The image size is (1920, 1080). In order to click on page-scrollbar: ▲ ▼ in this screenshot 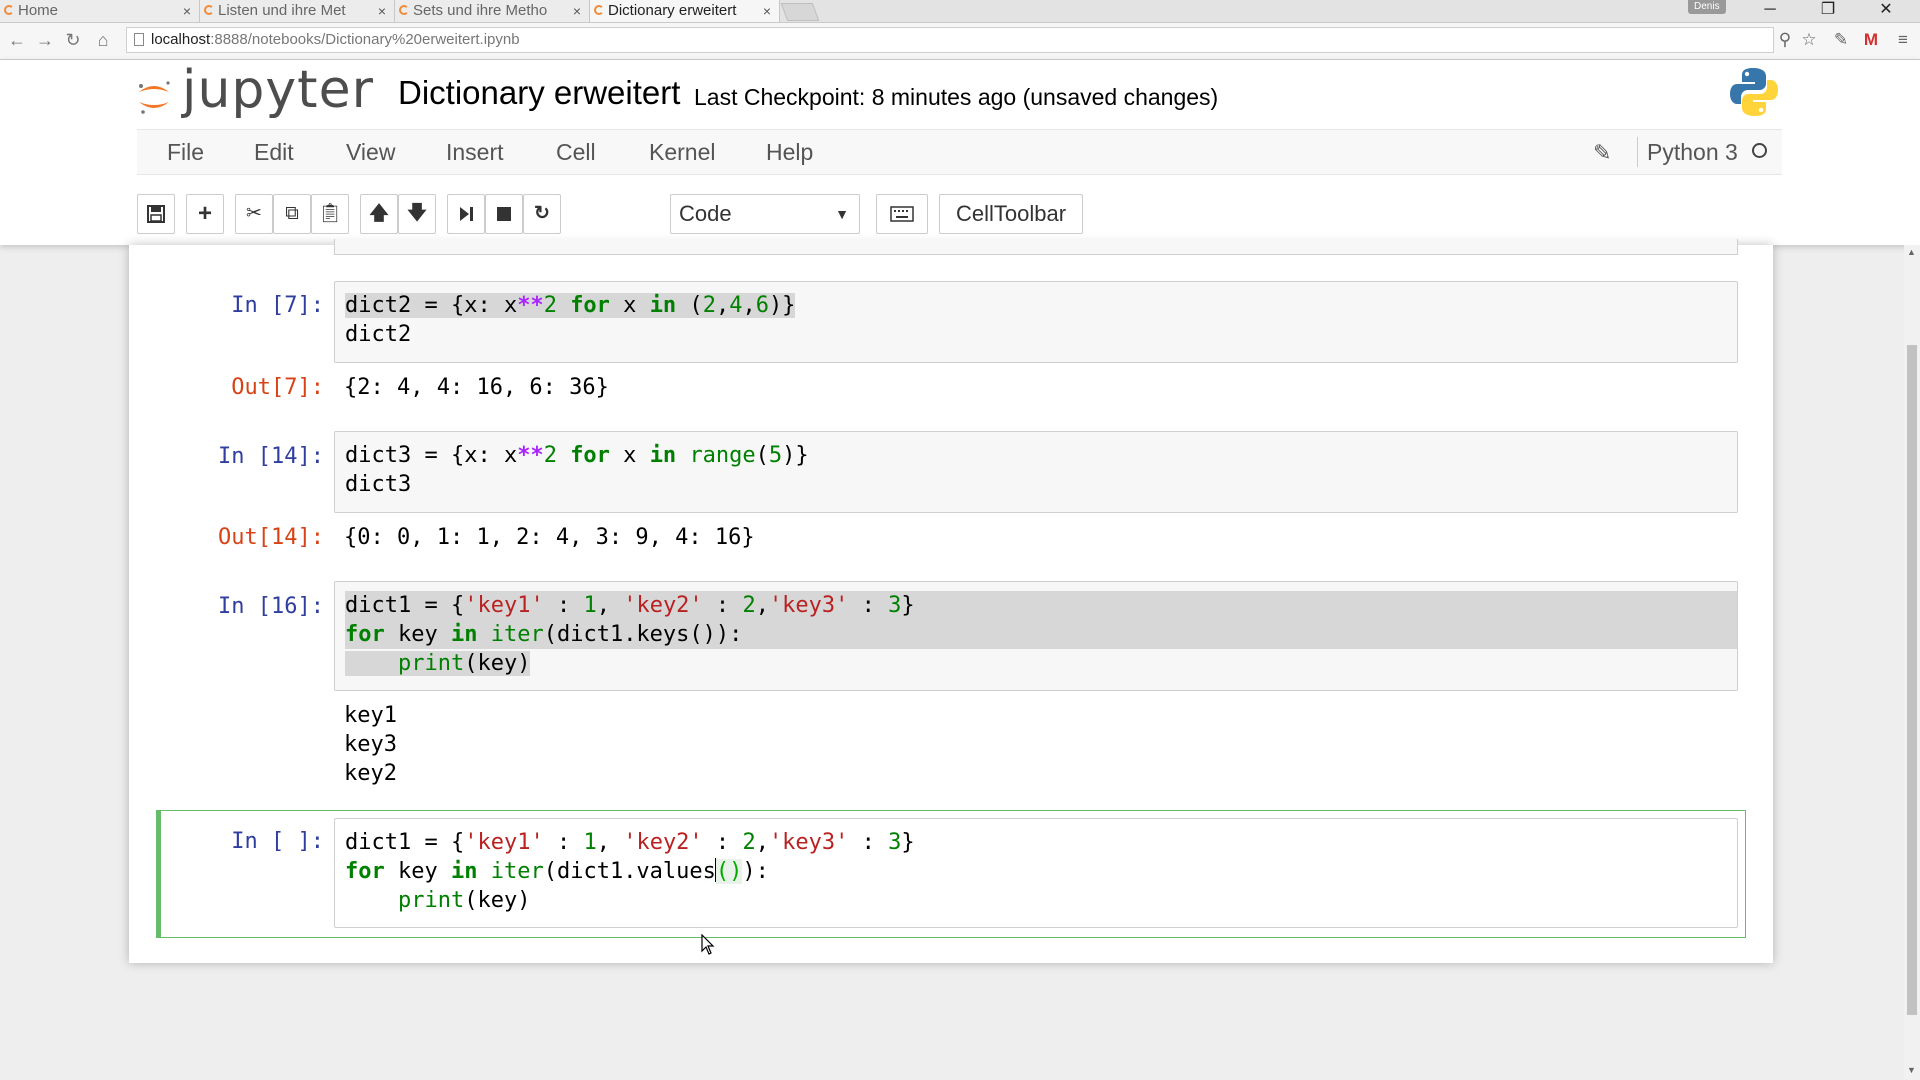, I will do `click(1912, 662)`.